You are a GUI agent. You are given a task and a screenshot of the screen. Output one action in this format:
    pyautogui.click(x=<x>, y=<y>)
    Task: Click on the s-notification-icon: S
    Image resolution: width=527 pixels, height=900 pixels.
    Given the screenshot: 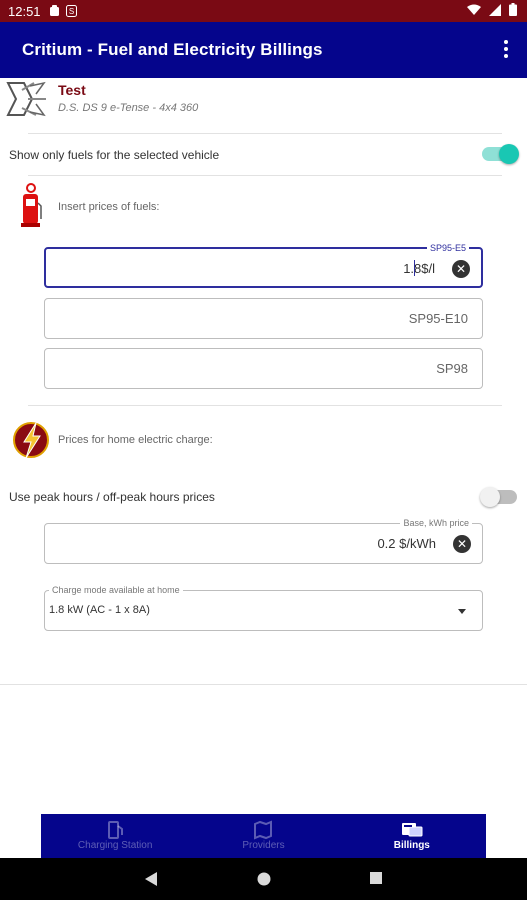 What is the action you would take?
    pyautogui.click(x=71, y=11)
    